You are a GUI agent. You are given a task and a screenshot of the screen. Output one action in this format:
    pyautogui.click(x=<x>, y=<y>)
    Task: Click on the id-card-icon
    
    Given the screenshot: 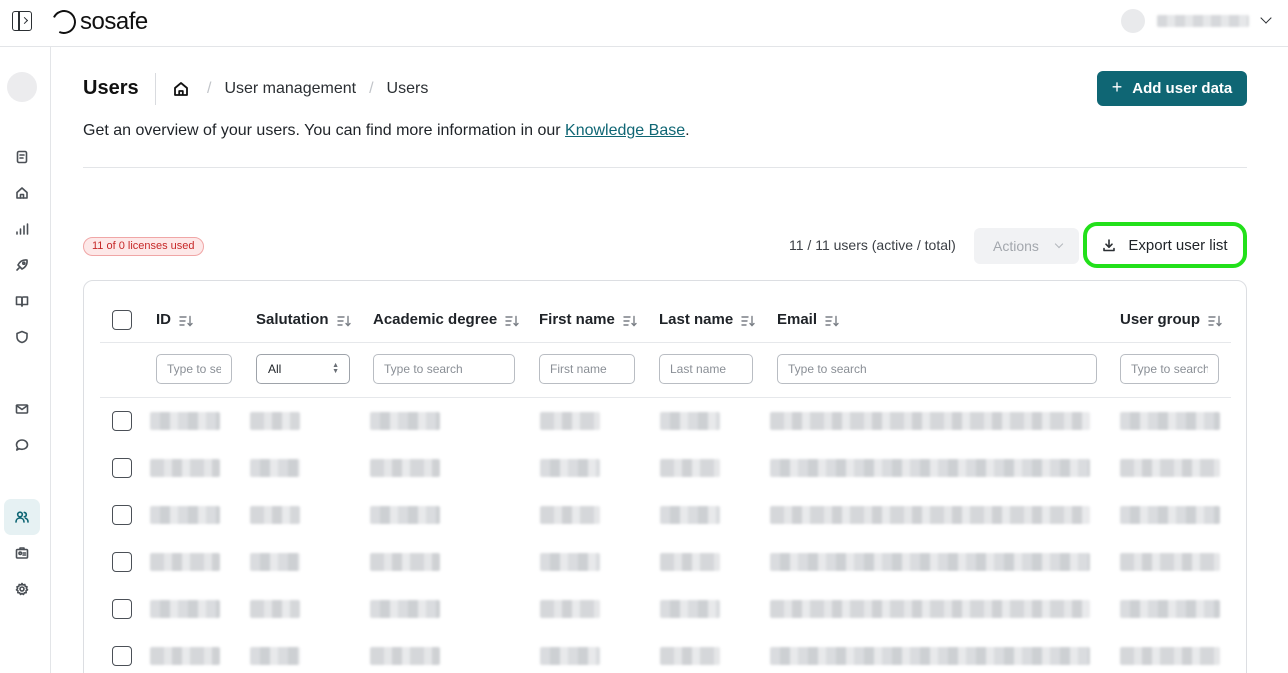 What is the action you would take?
    pyautogui.click(x=22, y=553)
    